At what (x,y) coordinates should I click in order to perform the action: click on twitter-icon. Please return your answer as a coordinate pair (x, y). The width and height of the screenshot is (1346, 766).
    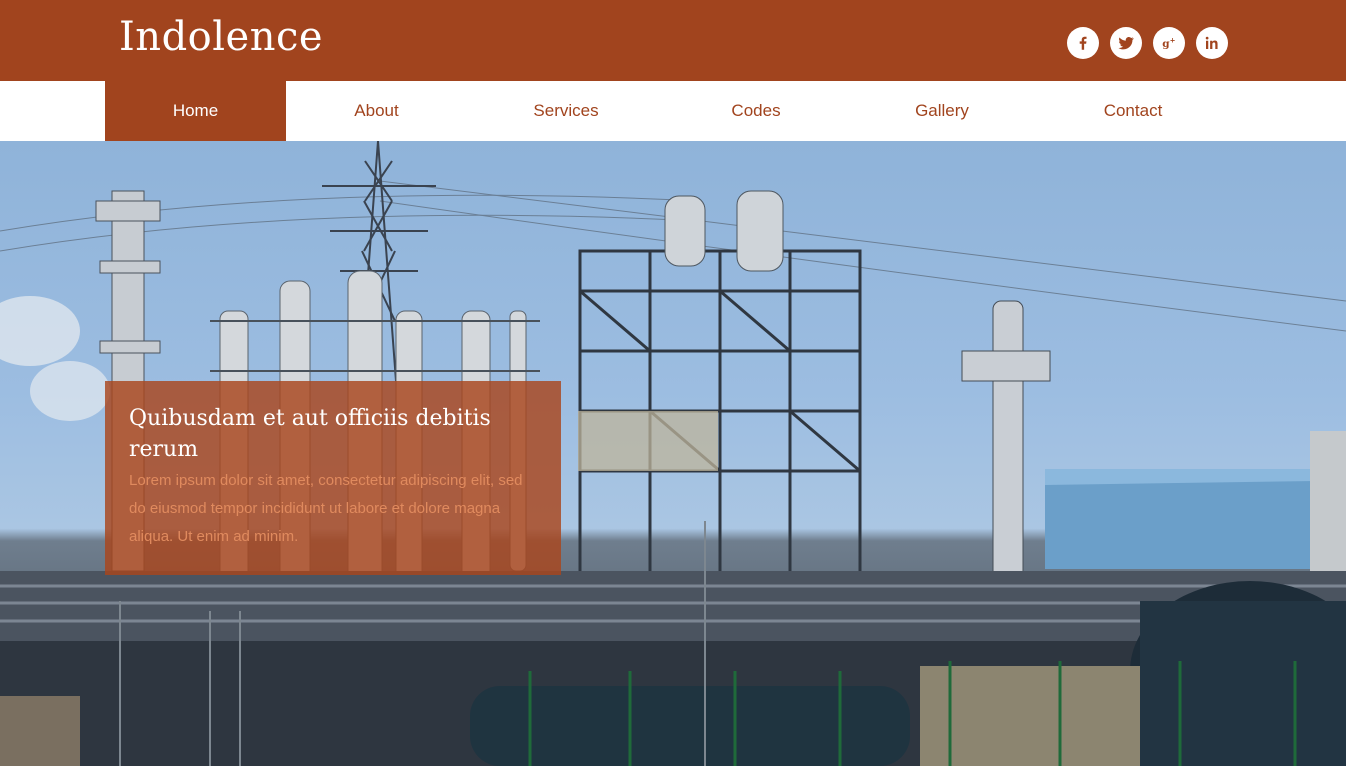
    Looking at the image, I should click on (1126, 43).